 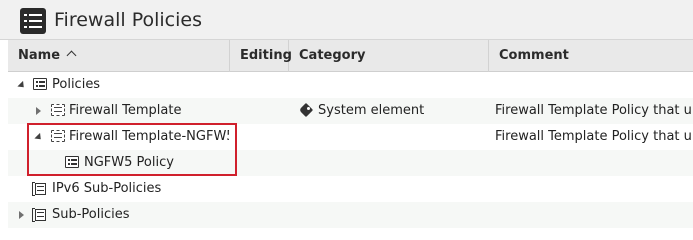 What do you see at coordinates (389, 56) in the screenshot?
I see `column-header-category: Category` at bounding box center [389, 56].